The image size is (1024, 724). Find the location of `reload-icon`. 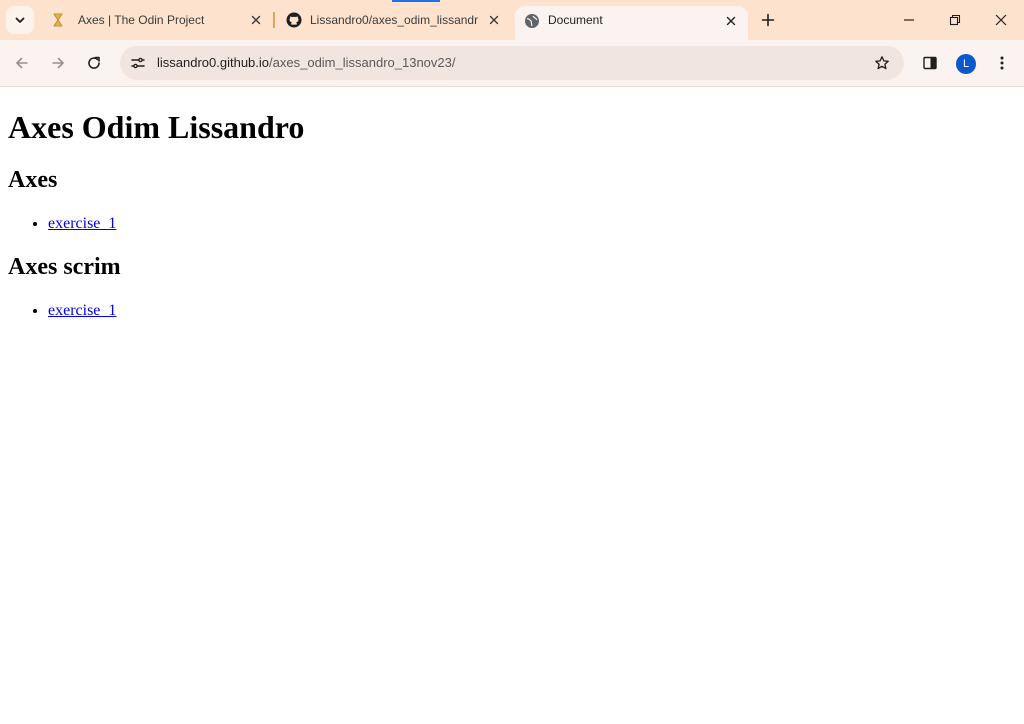

reload-icon is located at coordinates (94, 62).